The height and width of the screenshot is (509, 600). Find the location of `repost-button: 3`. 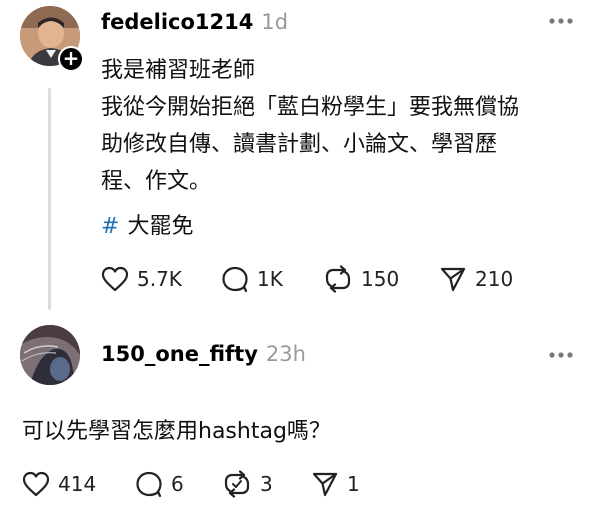

repost-button: 3 is located at coordinates (266, 484).